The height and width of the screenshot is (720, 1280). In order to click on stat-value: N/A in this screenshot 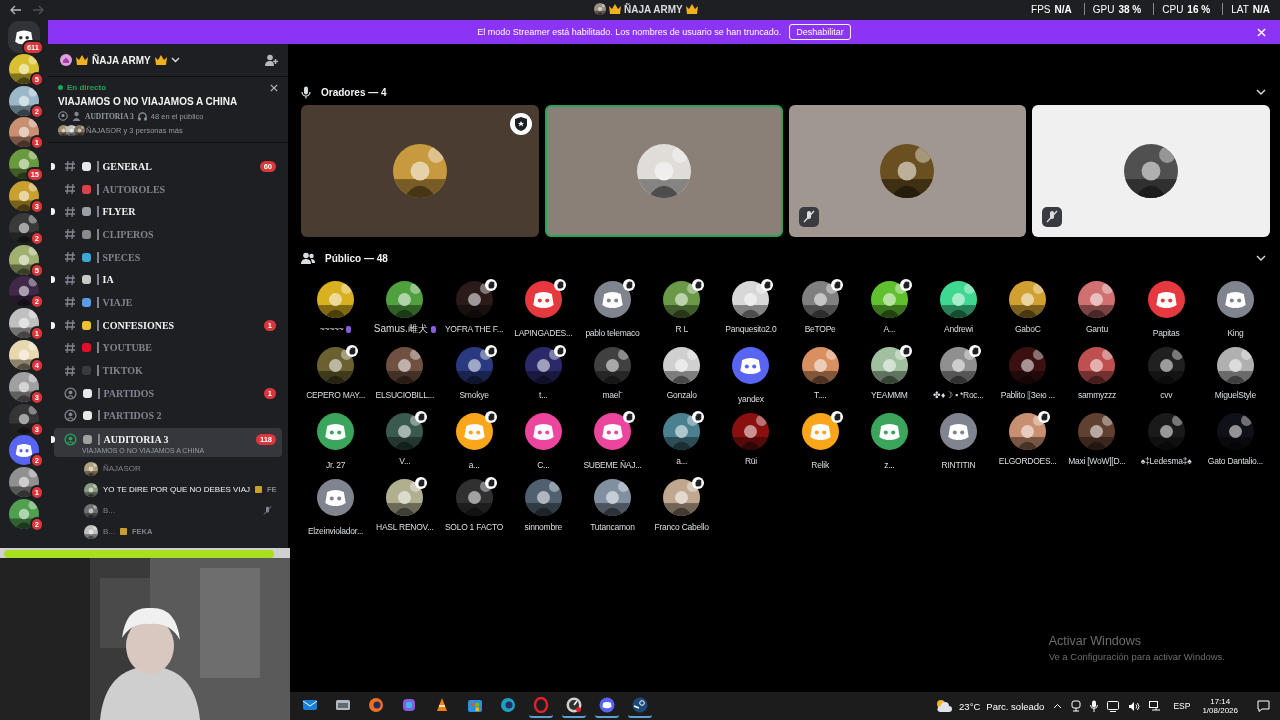, I will do `click(1261, 9)`.